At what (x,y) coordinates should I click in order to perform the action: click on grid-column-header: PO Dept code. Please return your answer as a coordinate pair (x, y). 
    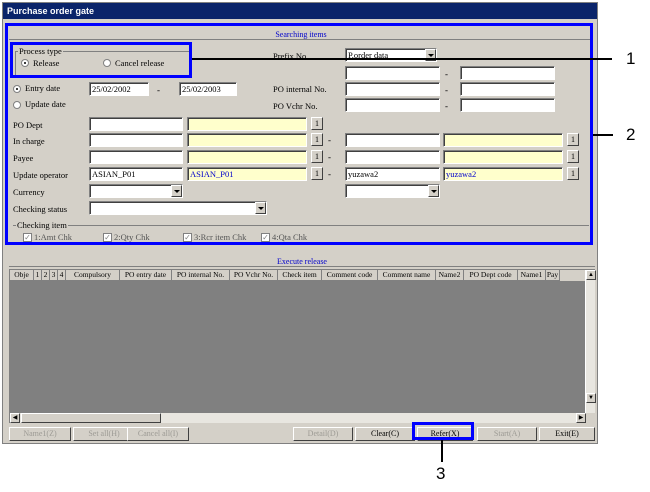
    Looking at the image, I should click on (491, 275).